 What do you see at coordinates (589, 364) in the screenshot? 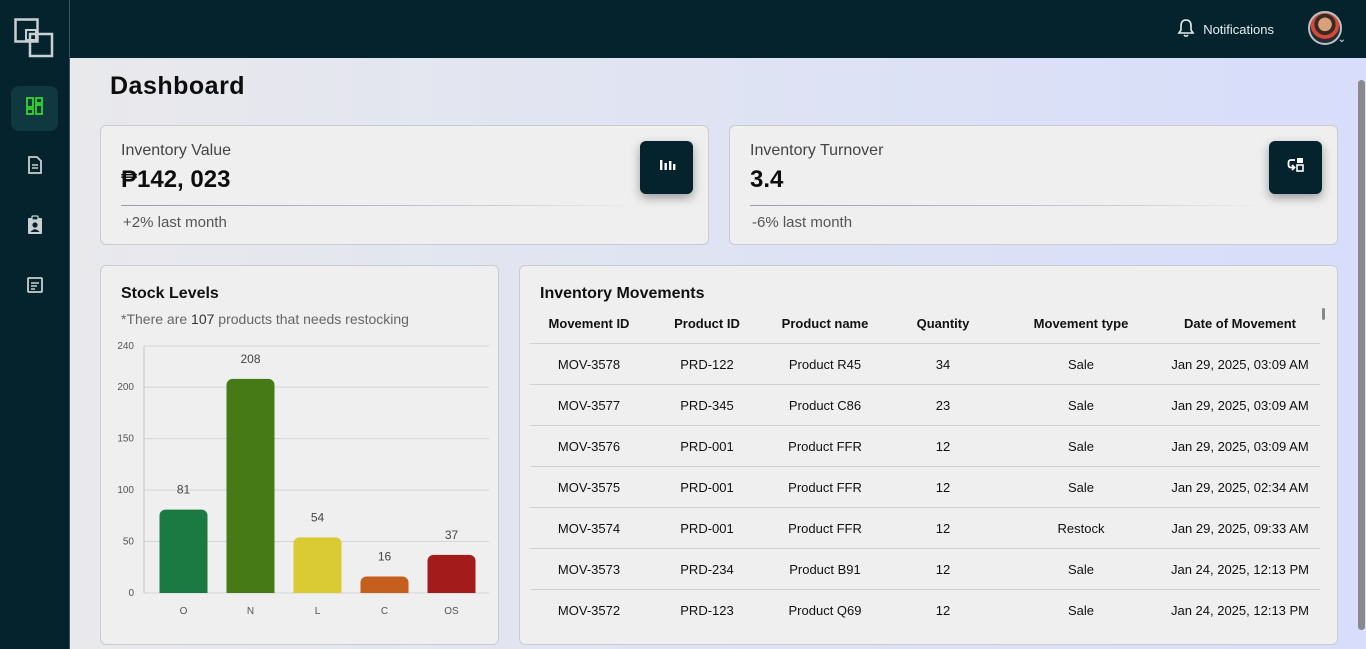
I see `cell-movement-id: MOV-3578` at bounding box center [589, 364].